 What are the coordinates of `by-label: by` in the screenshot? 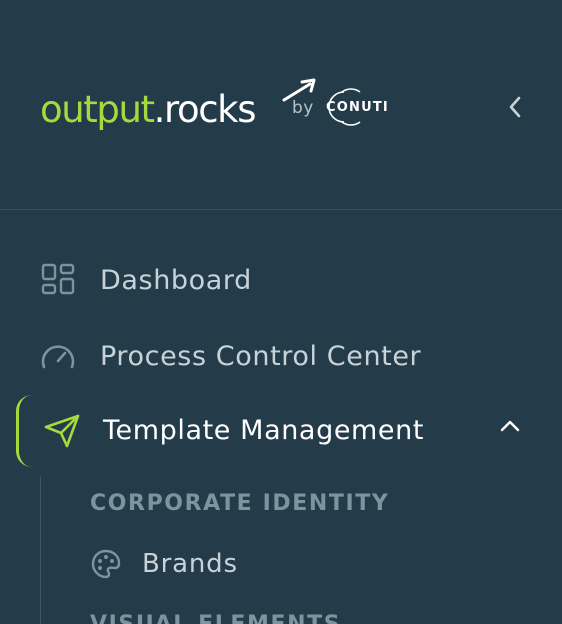 It's located at (303, 108).